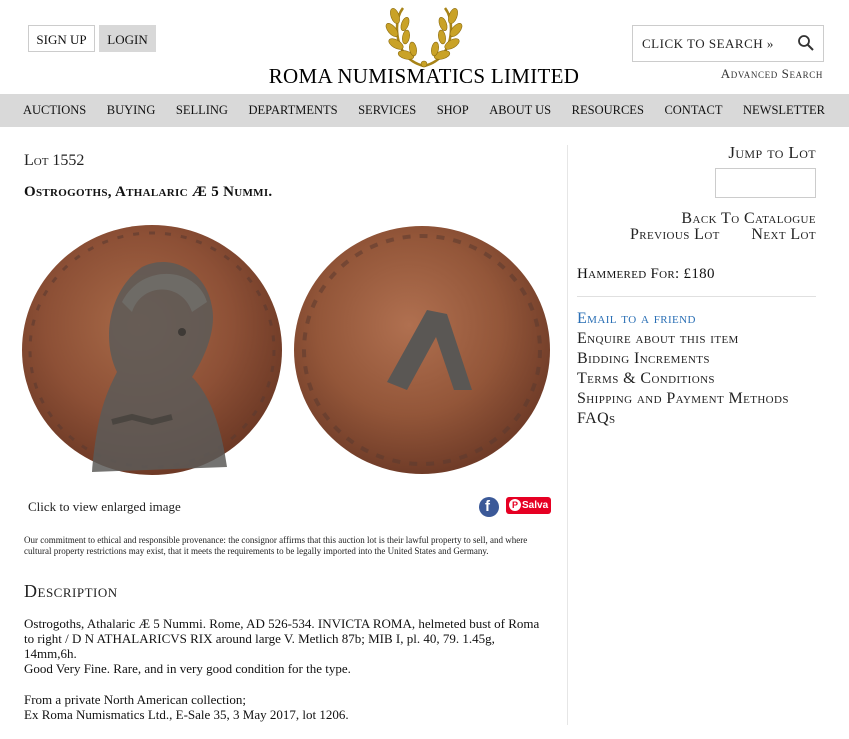  I want to click on coin-reverse, so click(422, 350).